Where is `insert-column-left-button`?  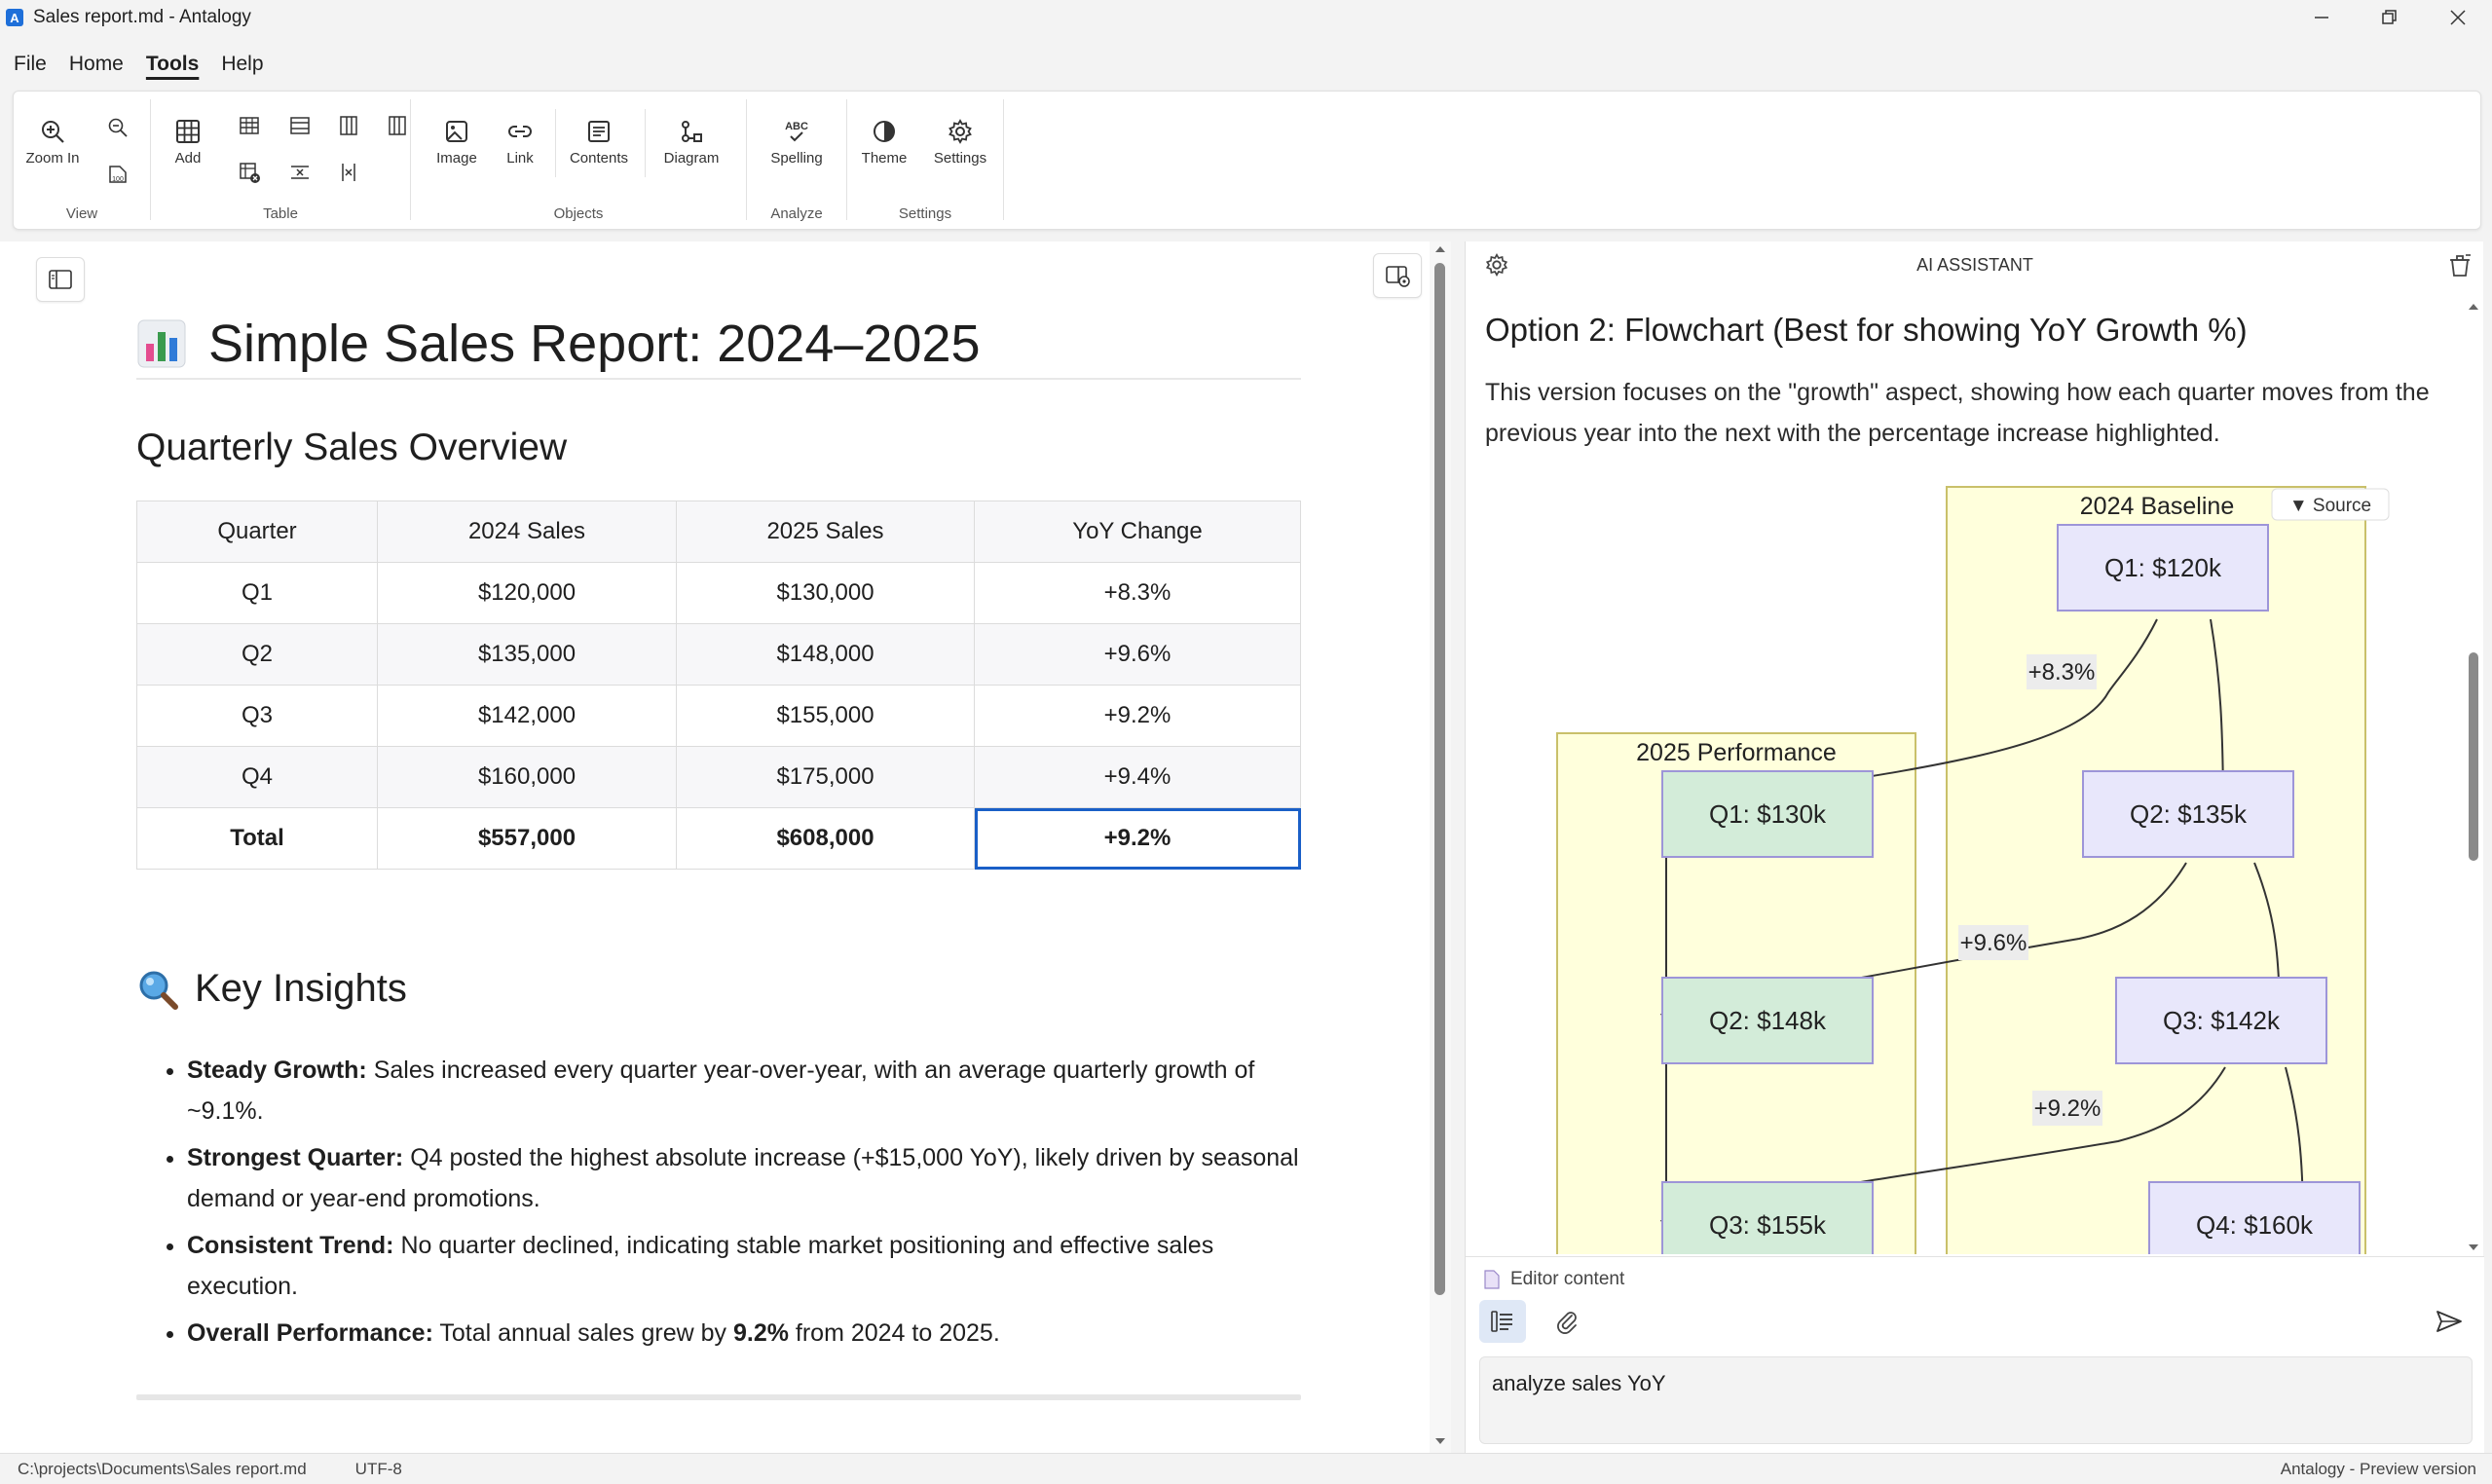 insert-column-left-button is located at coordinates (348, 125).